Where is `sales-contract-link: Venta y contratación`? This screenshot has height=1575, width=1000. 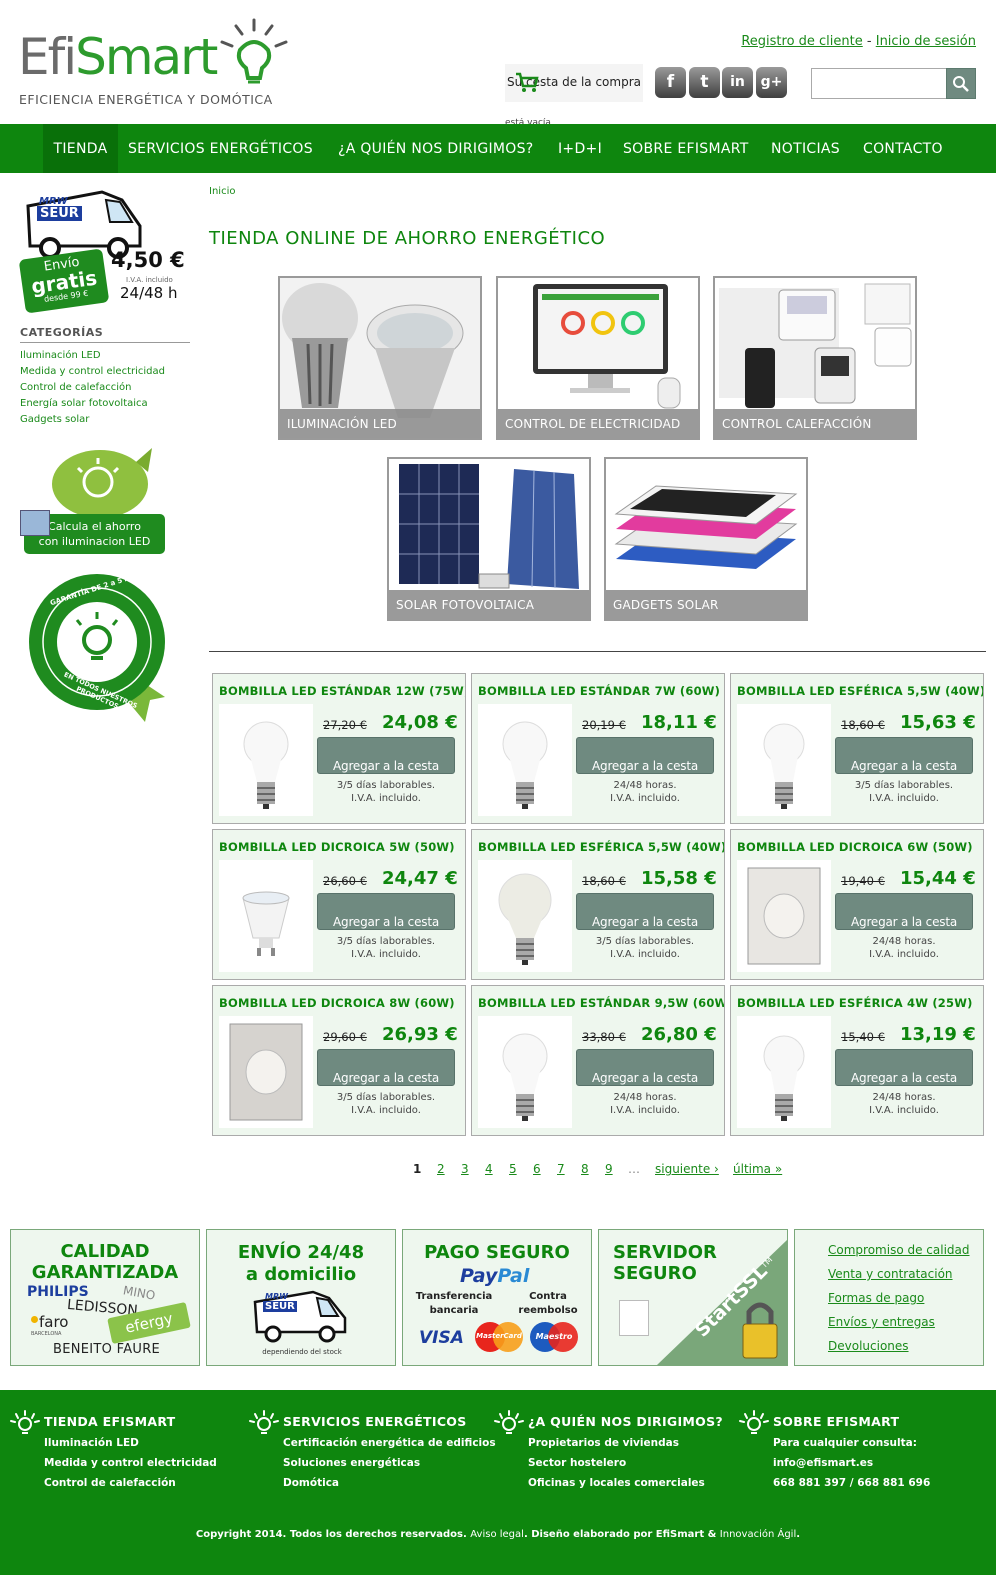
sales-contract-link: Venta y contratación is located at coordinates (890, 1274).